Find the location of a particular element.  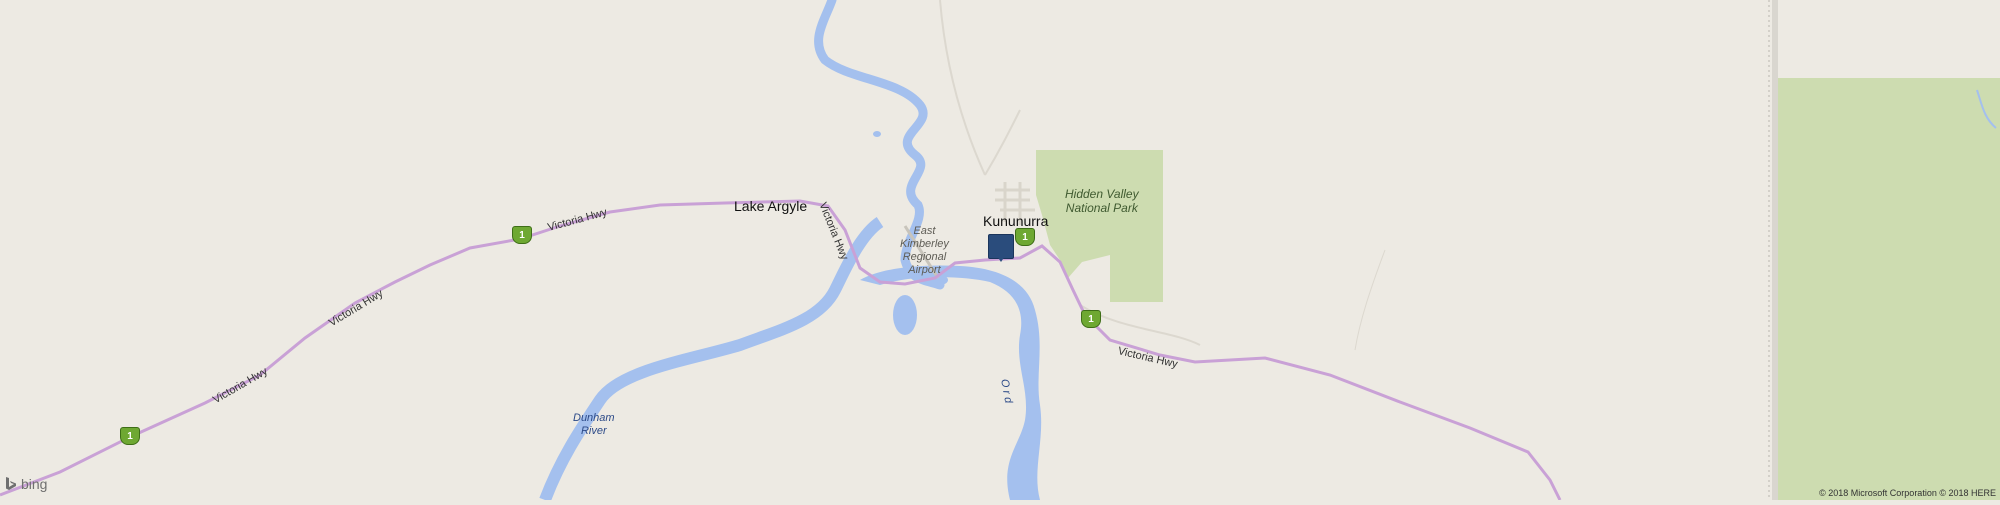

park-area-east is located at coordinates (1889, 289).